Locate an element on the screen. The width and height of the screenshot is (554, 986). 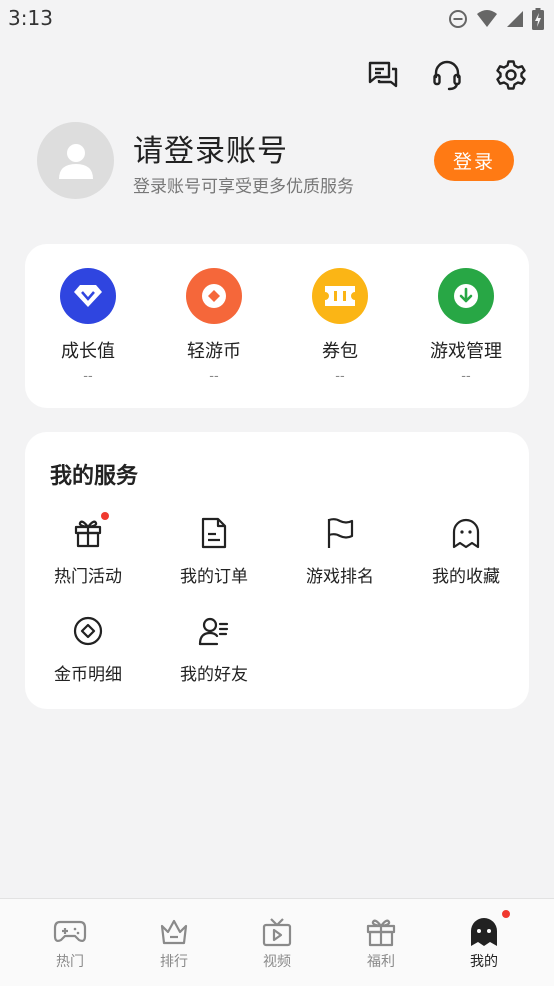
message-icon is located at coordinates (383, 74).